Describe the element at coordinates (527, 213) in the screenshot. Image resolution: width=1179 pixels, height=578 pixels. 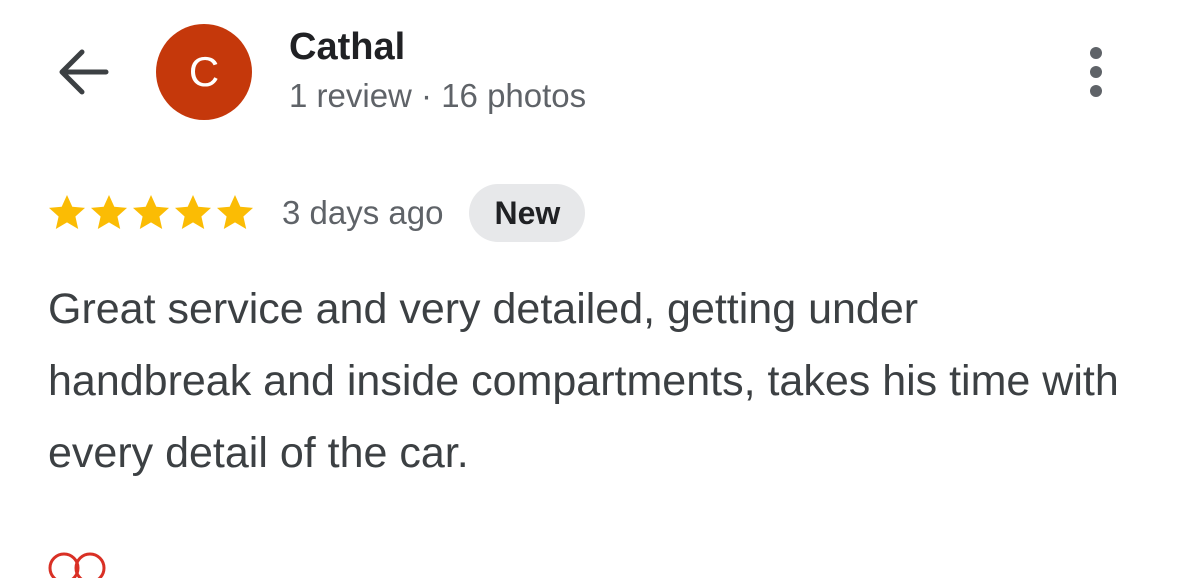
I see `new-badge: New` at that location.